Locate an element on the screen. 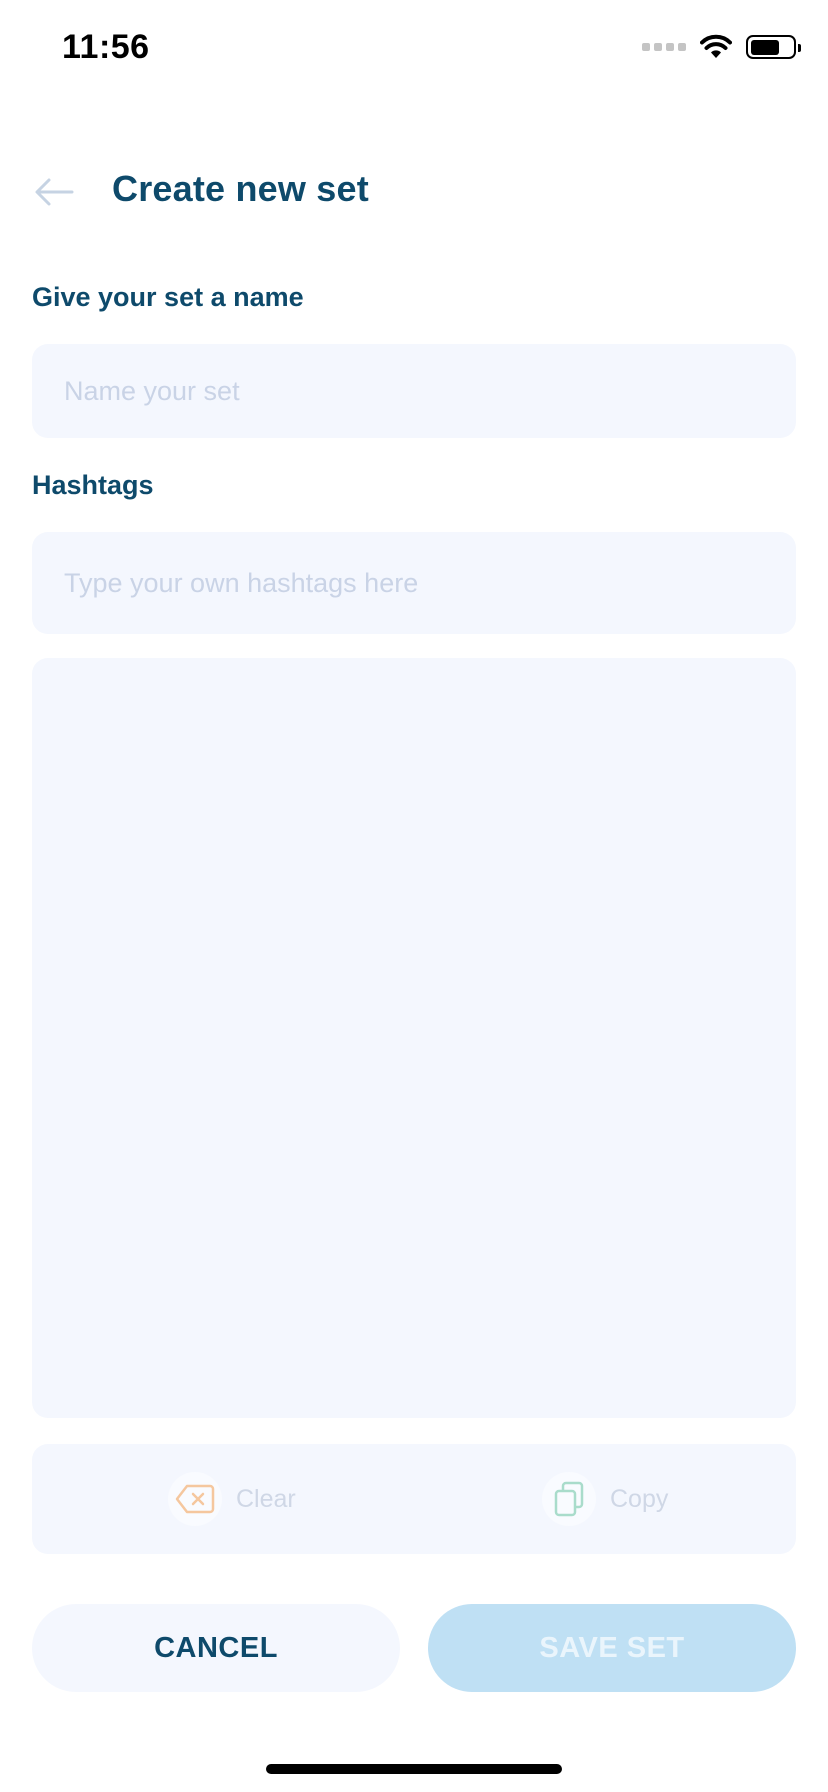 Image resolution: width=828 pixels, height=1792 pixels. hashtags-placeholder: Type your own hashtags here is located at coordinates (241, 582).